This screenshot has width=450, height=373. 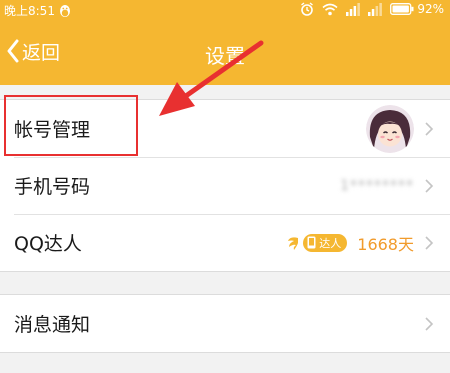 I want to click on signal-icon-secondary, so click(x=375, y=9).